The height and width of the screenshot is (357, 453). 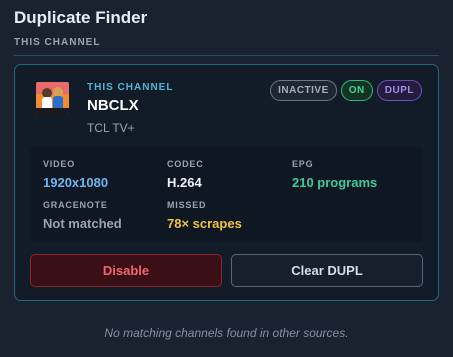 What do you see at coordinates (335, 182) in the screenshot?
I see `stat-epg-value: 210 programs` at bounding box center [335, 182].